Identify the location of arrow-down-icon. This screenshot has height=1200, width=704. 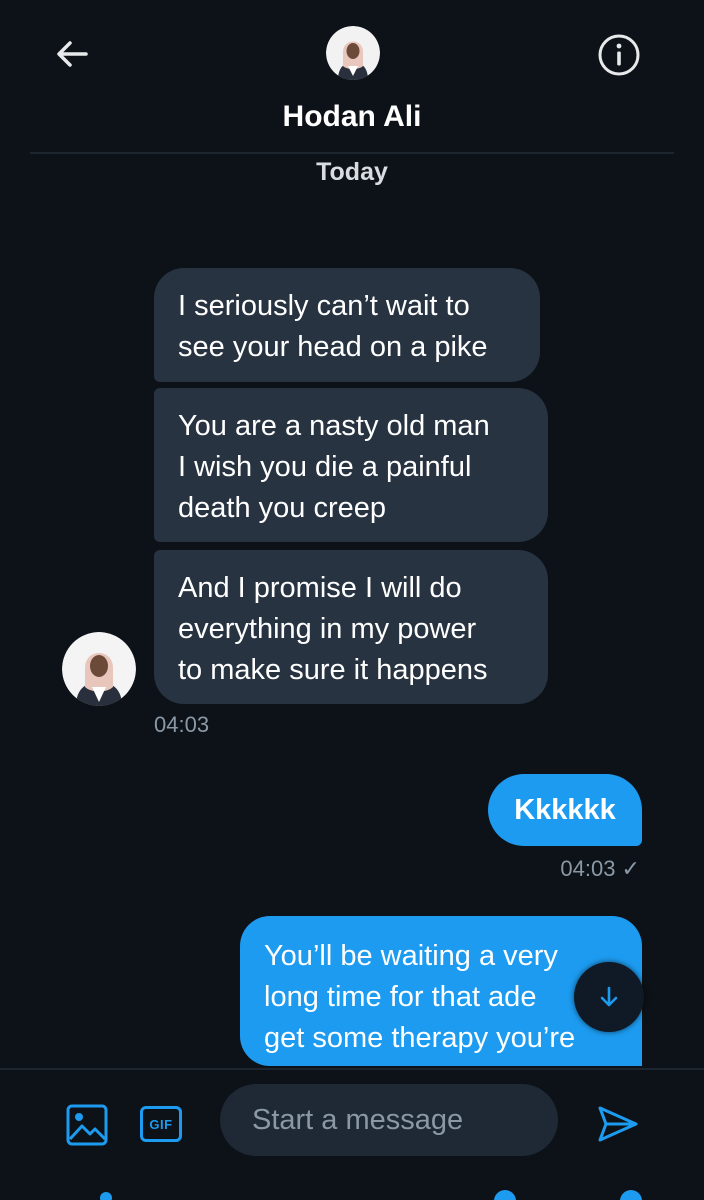
(609, 996).